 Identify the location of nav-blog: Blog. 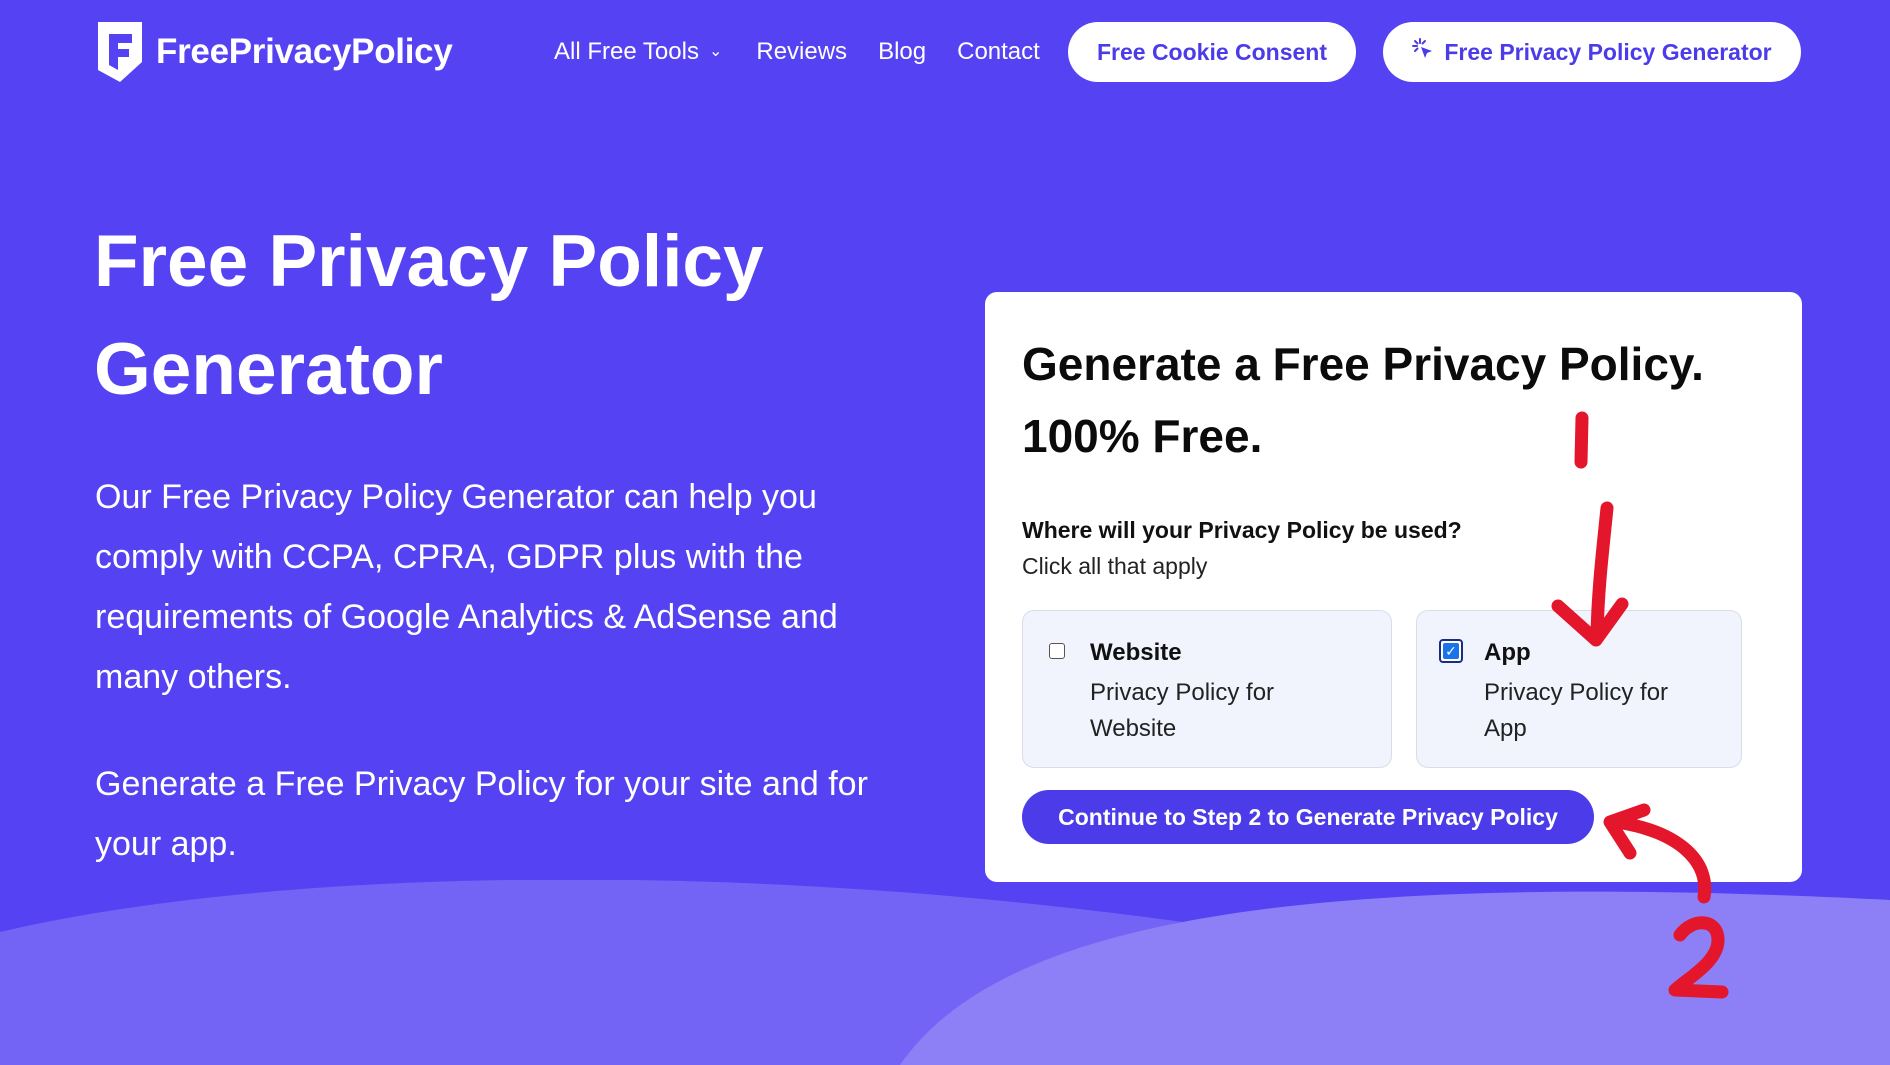
(902, 52).